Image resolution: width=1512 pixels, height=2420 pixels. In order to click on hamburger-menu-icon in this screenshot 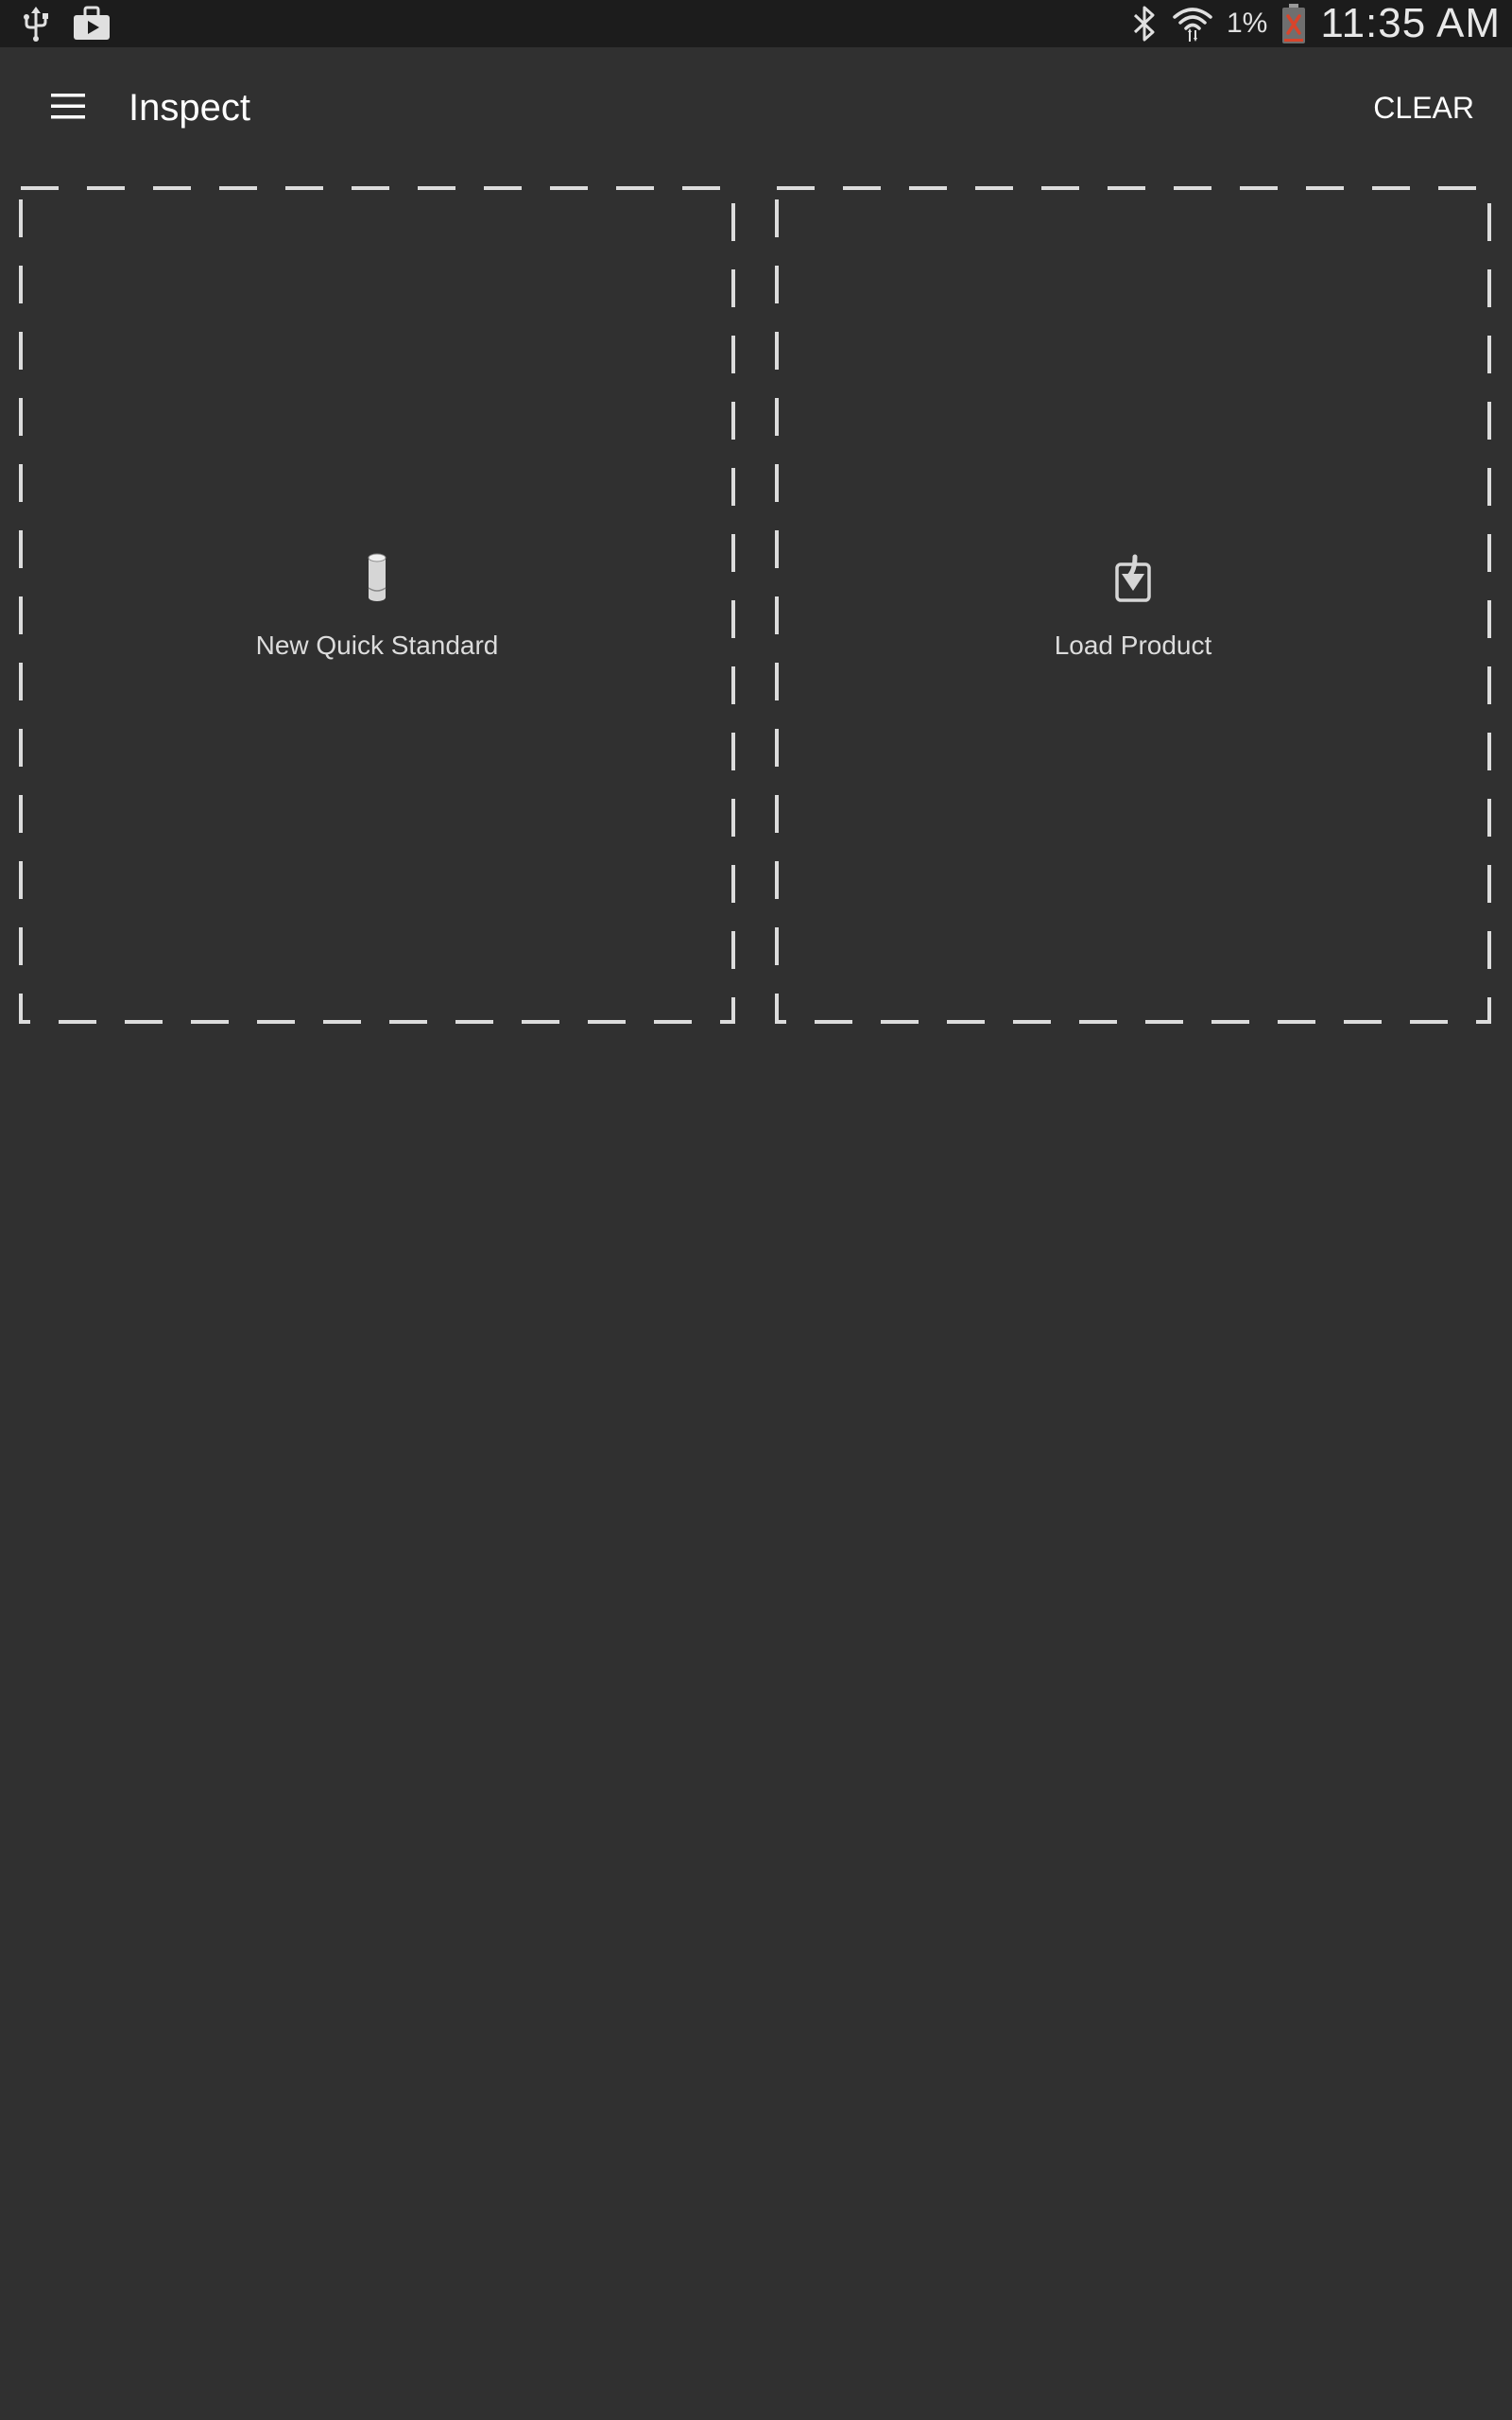, I will do `click(68, 108)`.